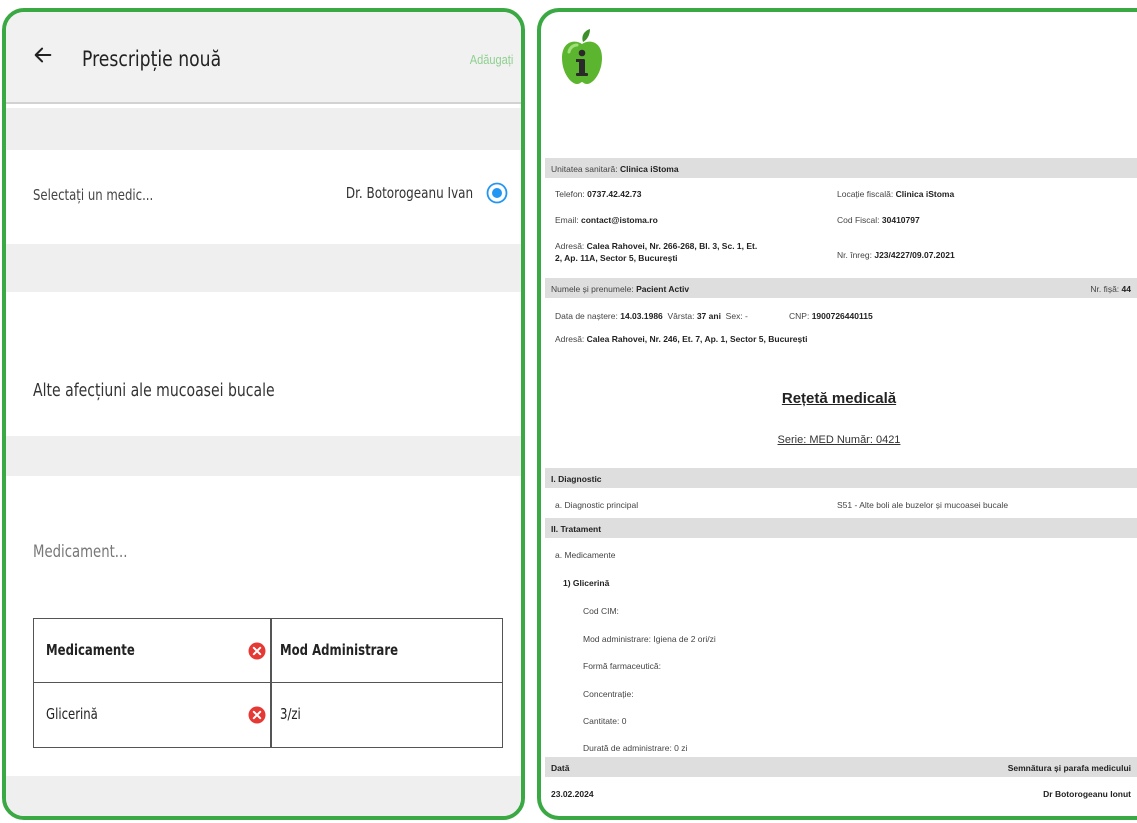 The height and width of the screenshot is (823, 1137). What do you see at coordinates (614, 194) in the screenshot?
I see `phone-value: 0737.42.42.73` at bounding box center [614, 194].